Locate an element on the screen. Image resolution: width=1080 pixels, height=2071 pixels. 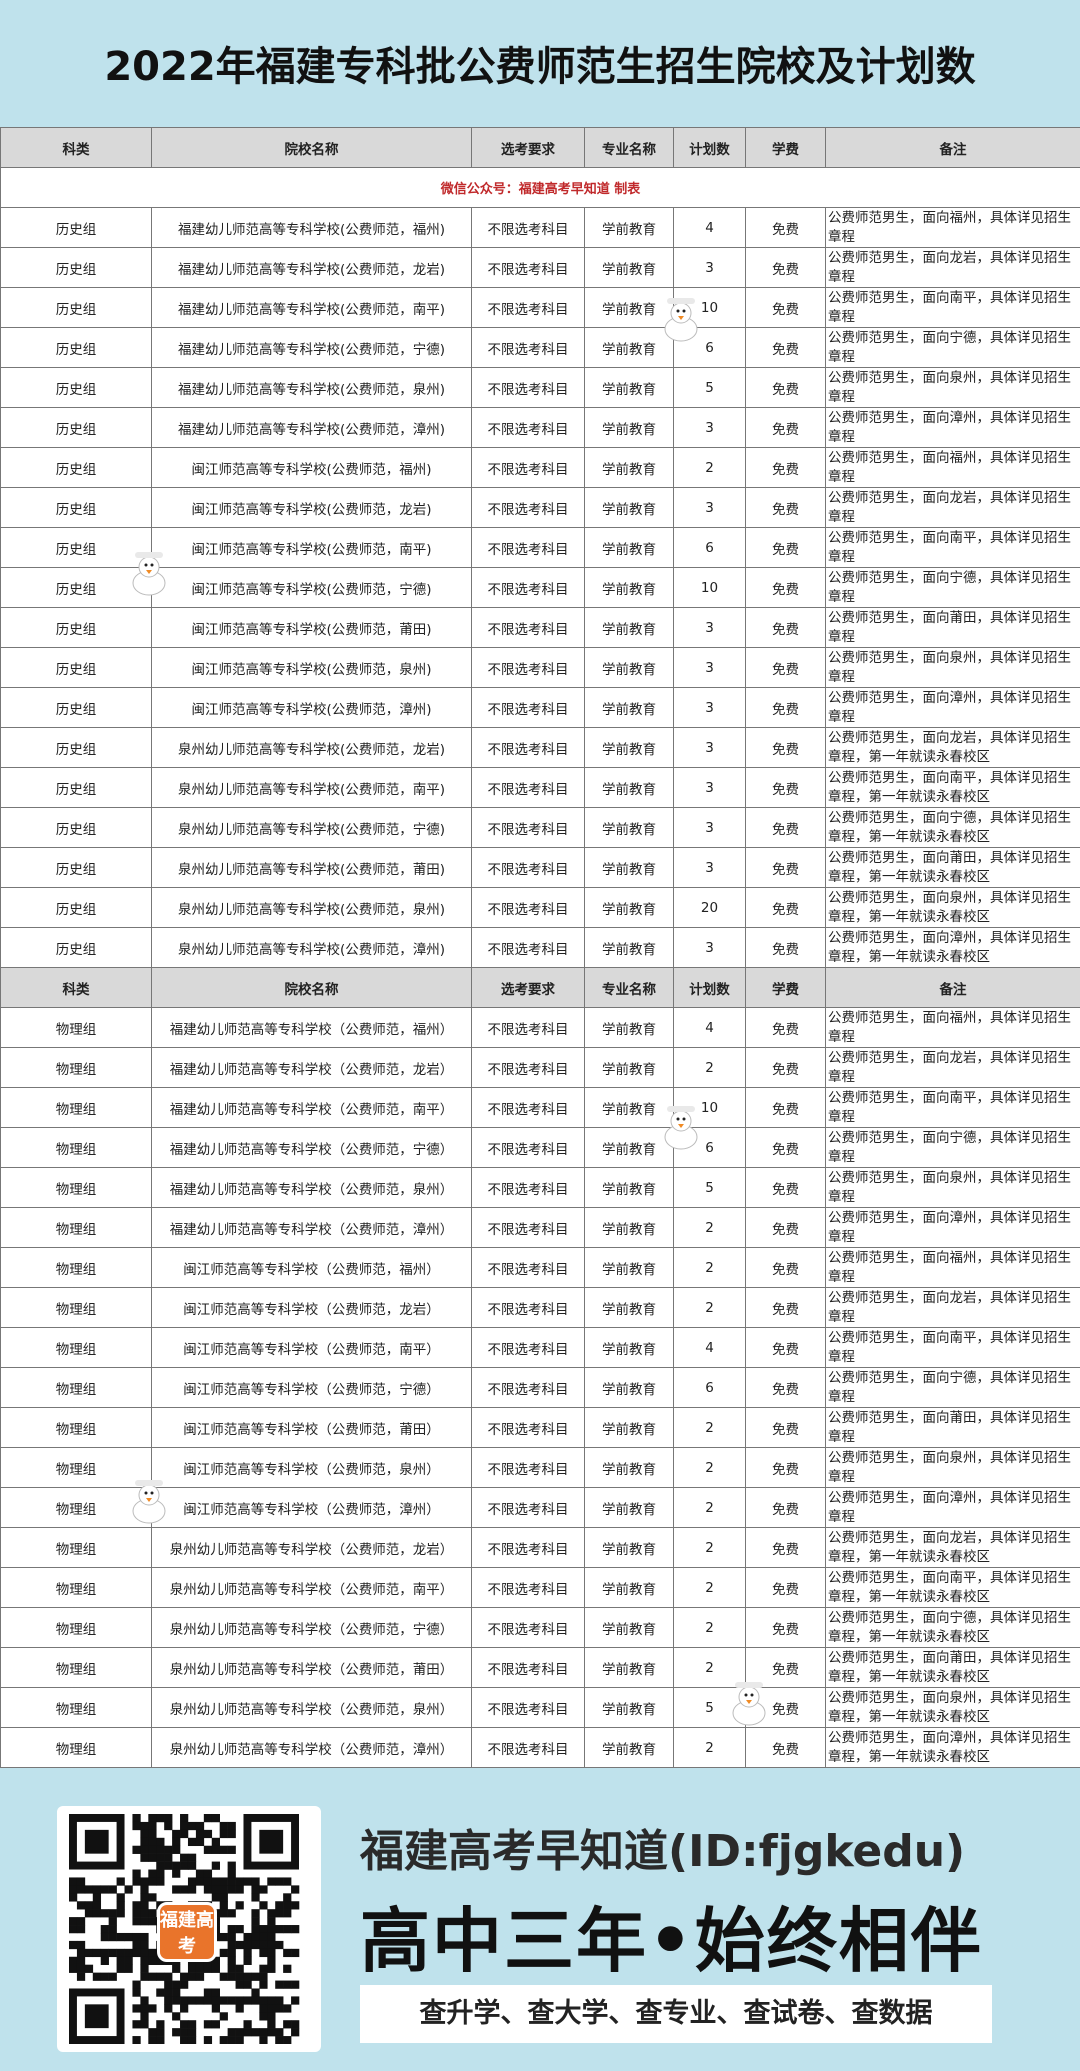
school-cell: 泉州幼儿师范高等专科学校(公费师范，泉州) is located at coordinates (311, 907).